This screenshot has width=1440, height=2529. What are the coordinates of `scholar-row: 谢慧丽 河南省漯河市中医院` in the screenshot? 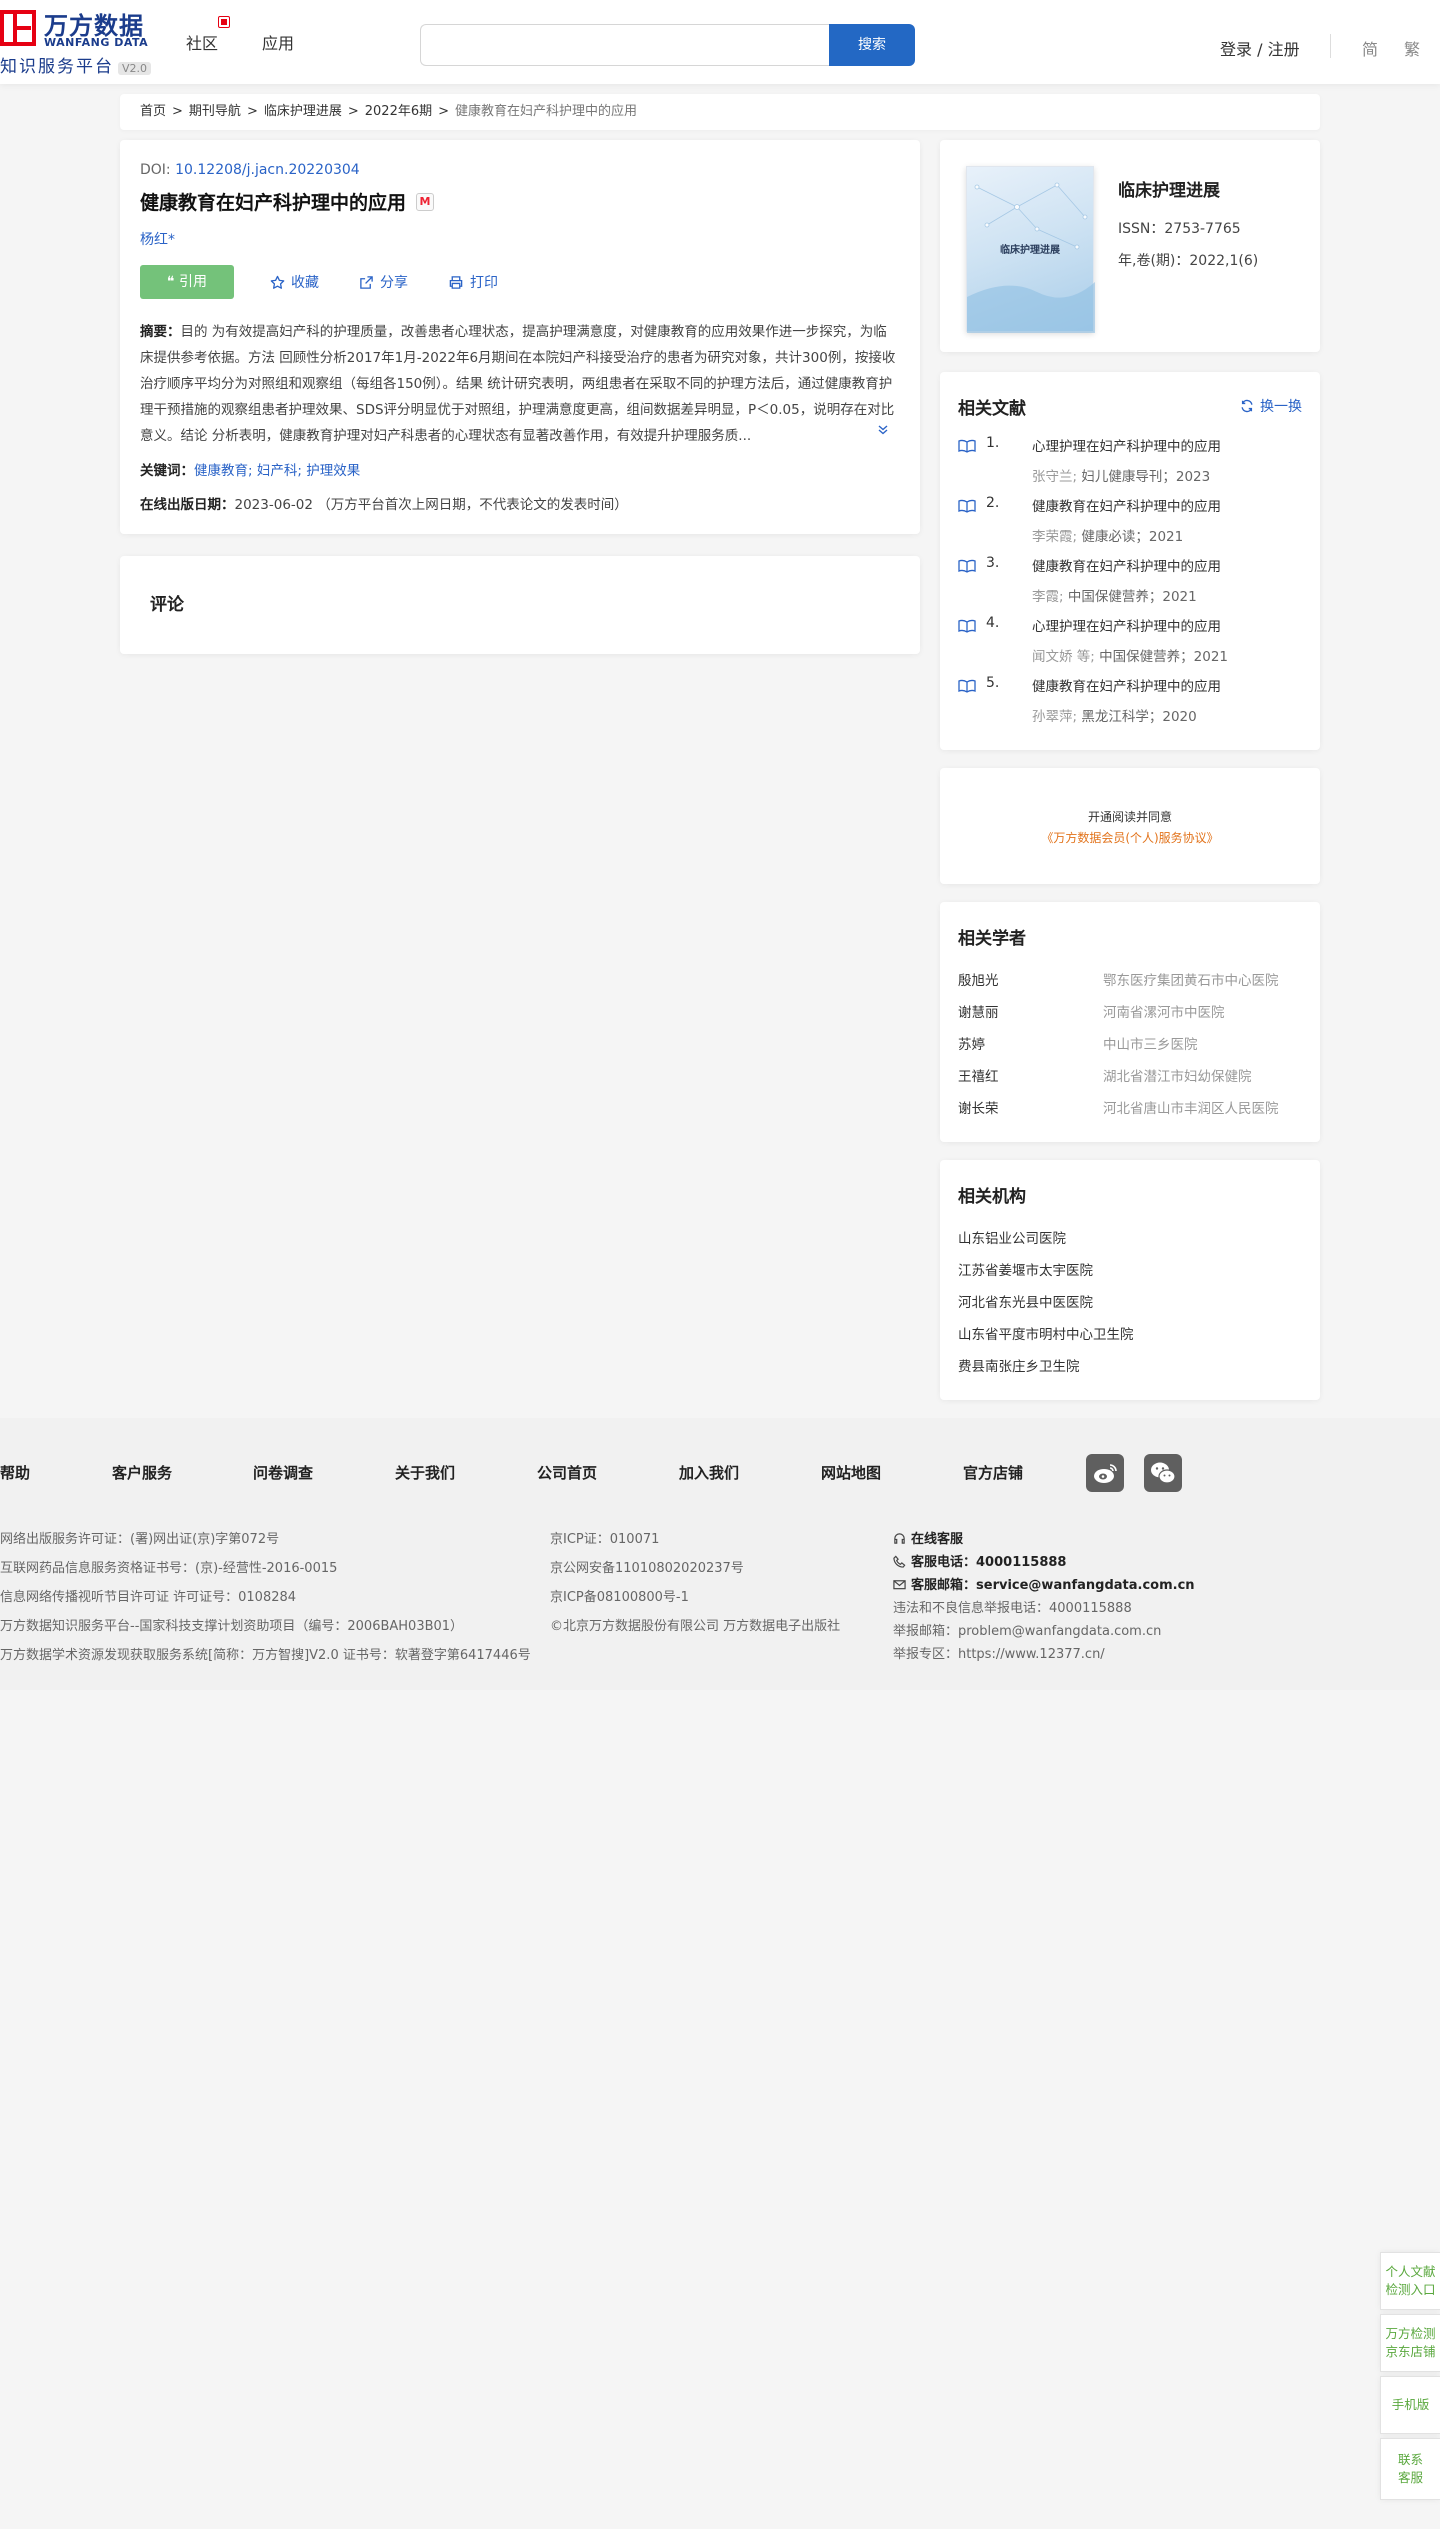 It's located at (1130, 1009).